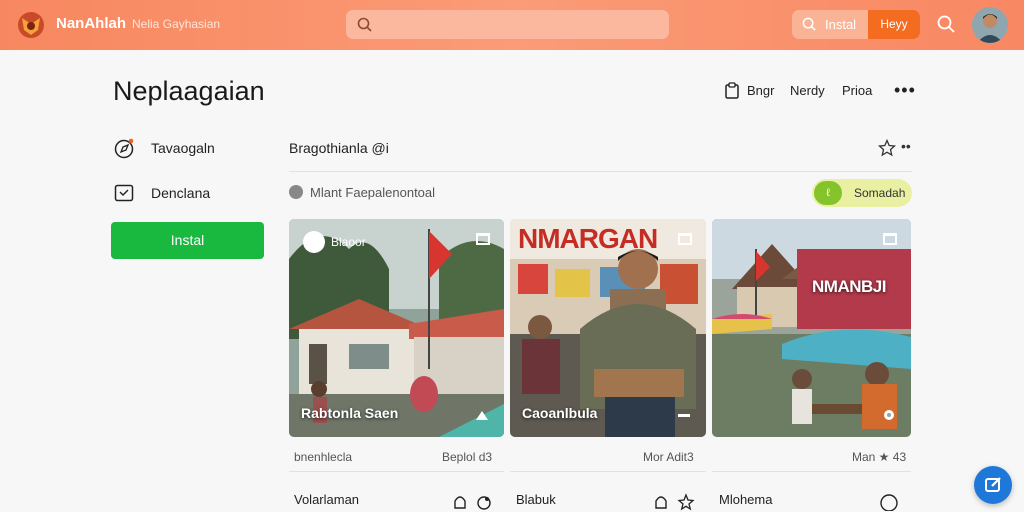  I want to click on minus-icon, so click(684, 415).